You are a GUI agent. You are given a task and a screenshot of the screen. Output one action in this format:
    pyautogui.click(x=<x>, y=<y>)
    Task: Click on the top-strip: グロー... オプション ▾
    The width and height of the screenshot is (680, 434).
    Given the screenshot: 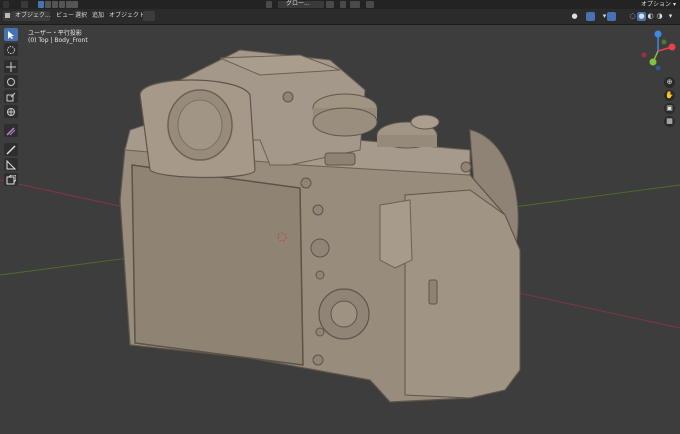 What is the action you would take?
    pyautogui.click(x=340, y=4)
    